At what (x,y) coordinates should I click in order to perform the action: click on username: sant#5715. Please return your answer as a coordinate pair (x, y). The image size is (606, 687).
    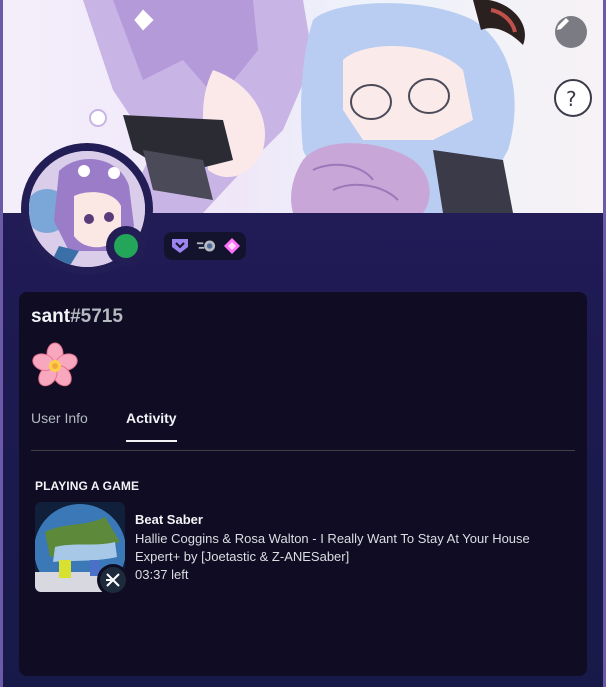
    Looking at the image, I should click on (77, 317).